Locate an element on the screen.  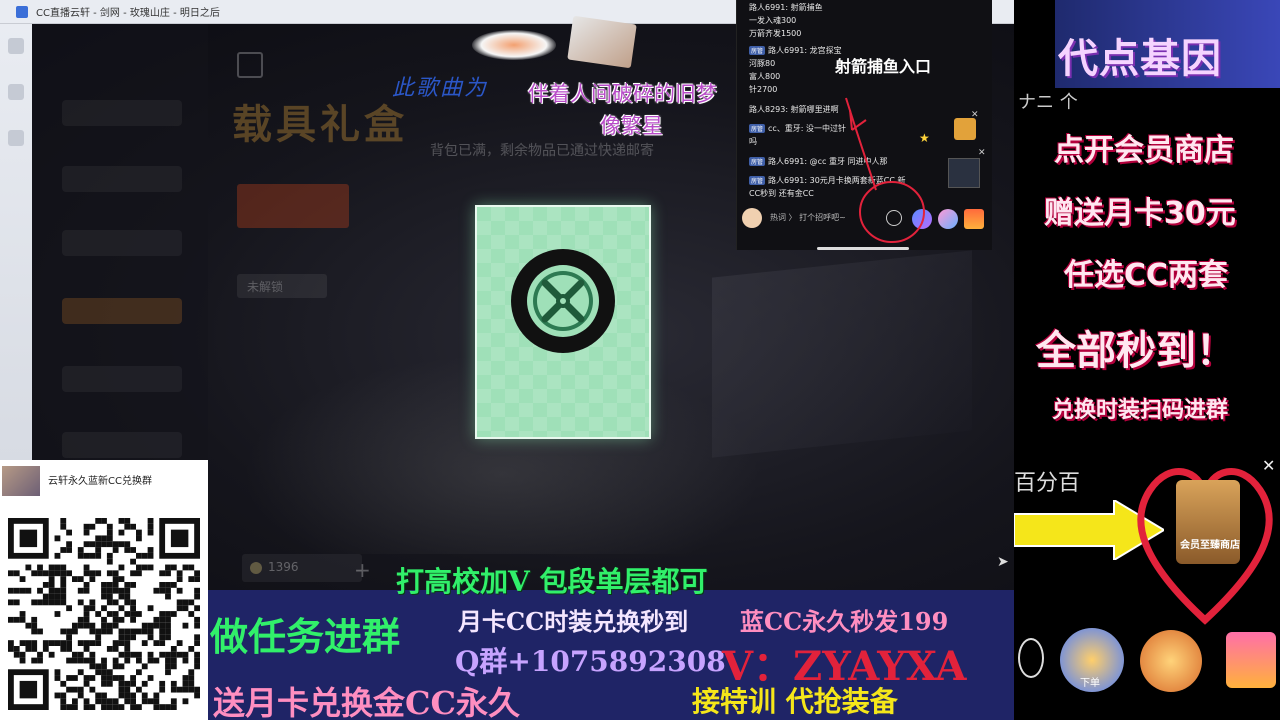
chat-message-text: 吗 is located at coordinates (753, 141).